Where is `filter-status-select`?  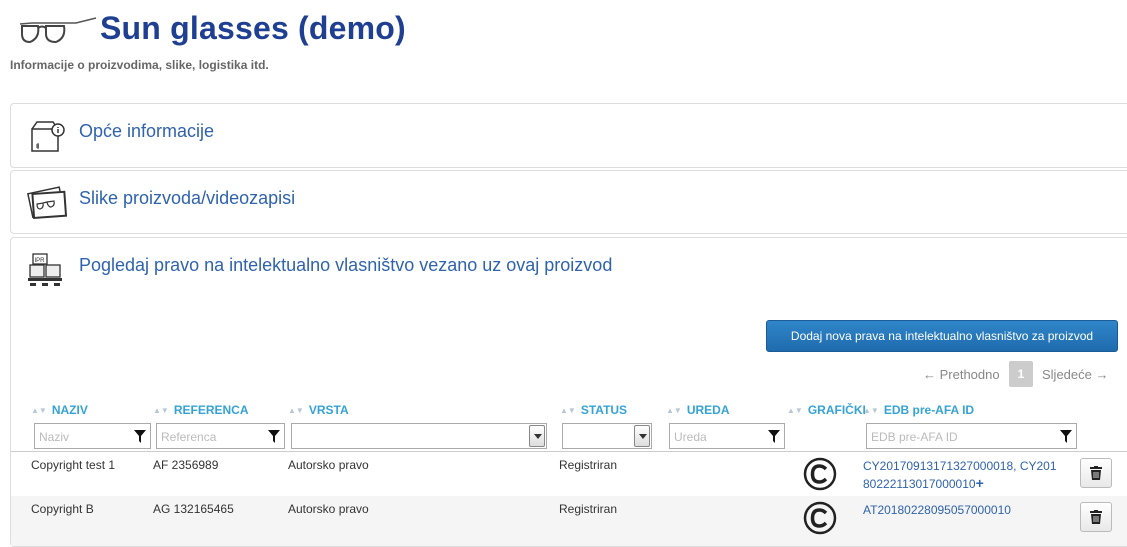 filter-status-select is located at coordinates (607, 436).